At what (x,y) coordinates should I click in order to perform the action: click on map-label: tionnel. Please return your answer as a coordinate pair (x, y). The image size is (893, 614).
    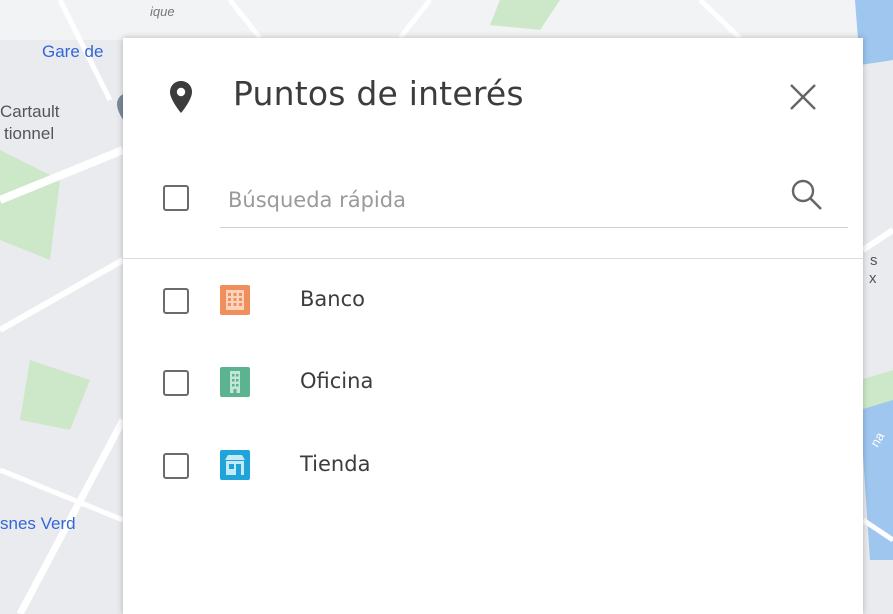
    Looking at the image, I should click on (29, 133).